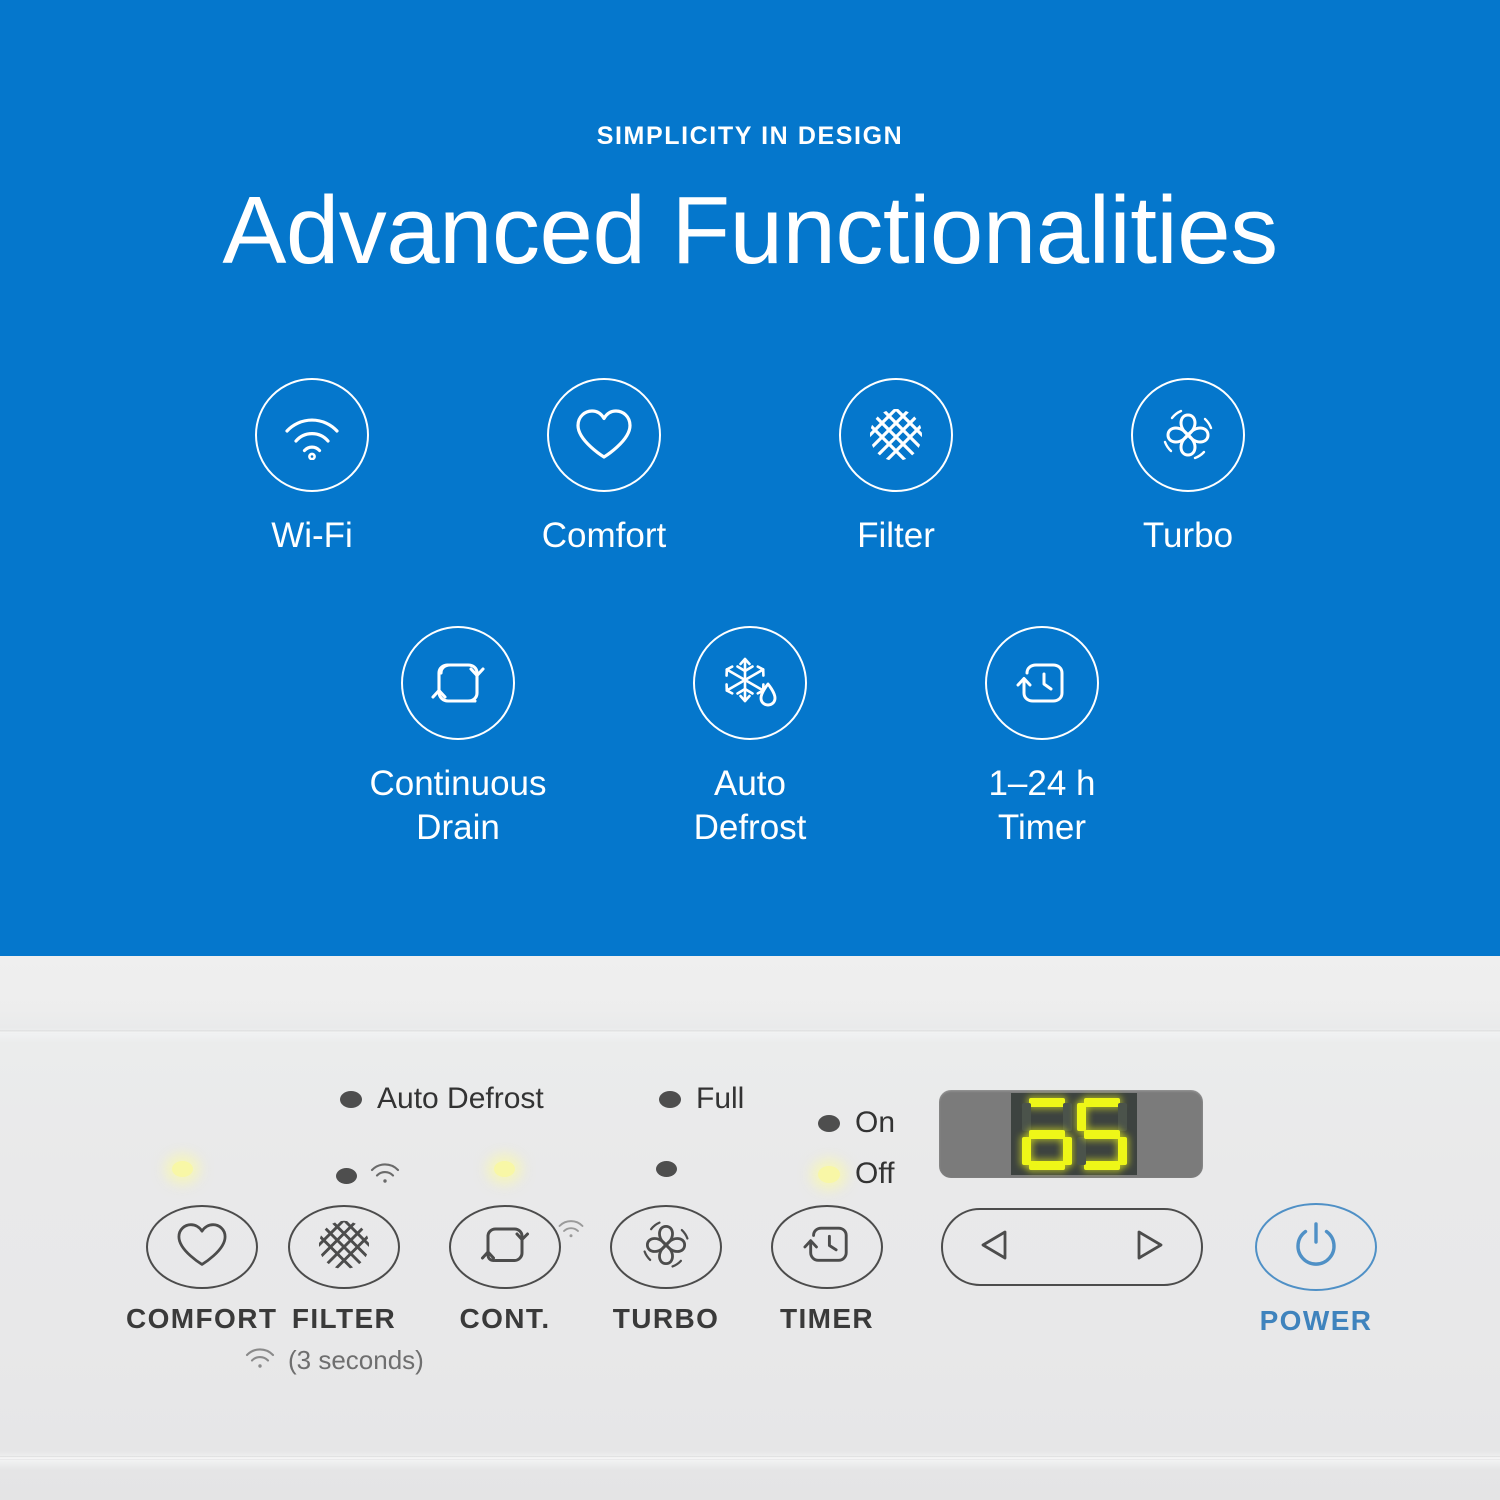 Image resolution: width=1500 pixels, height=1500 pixels. What do you see at coordinates (750, 230) in the screenshot?
I see `page-title: Advanced Functionalities` at bounding box center [750, 230].